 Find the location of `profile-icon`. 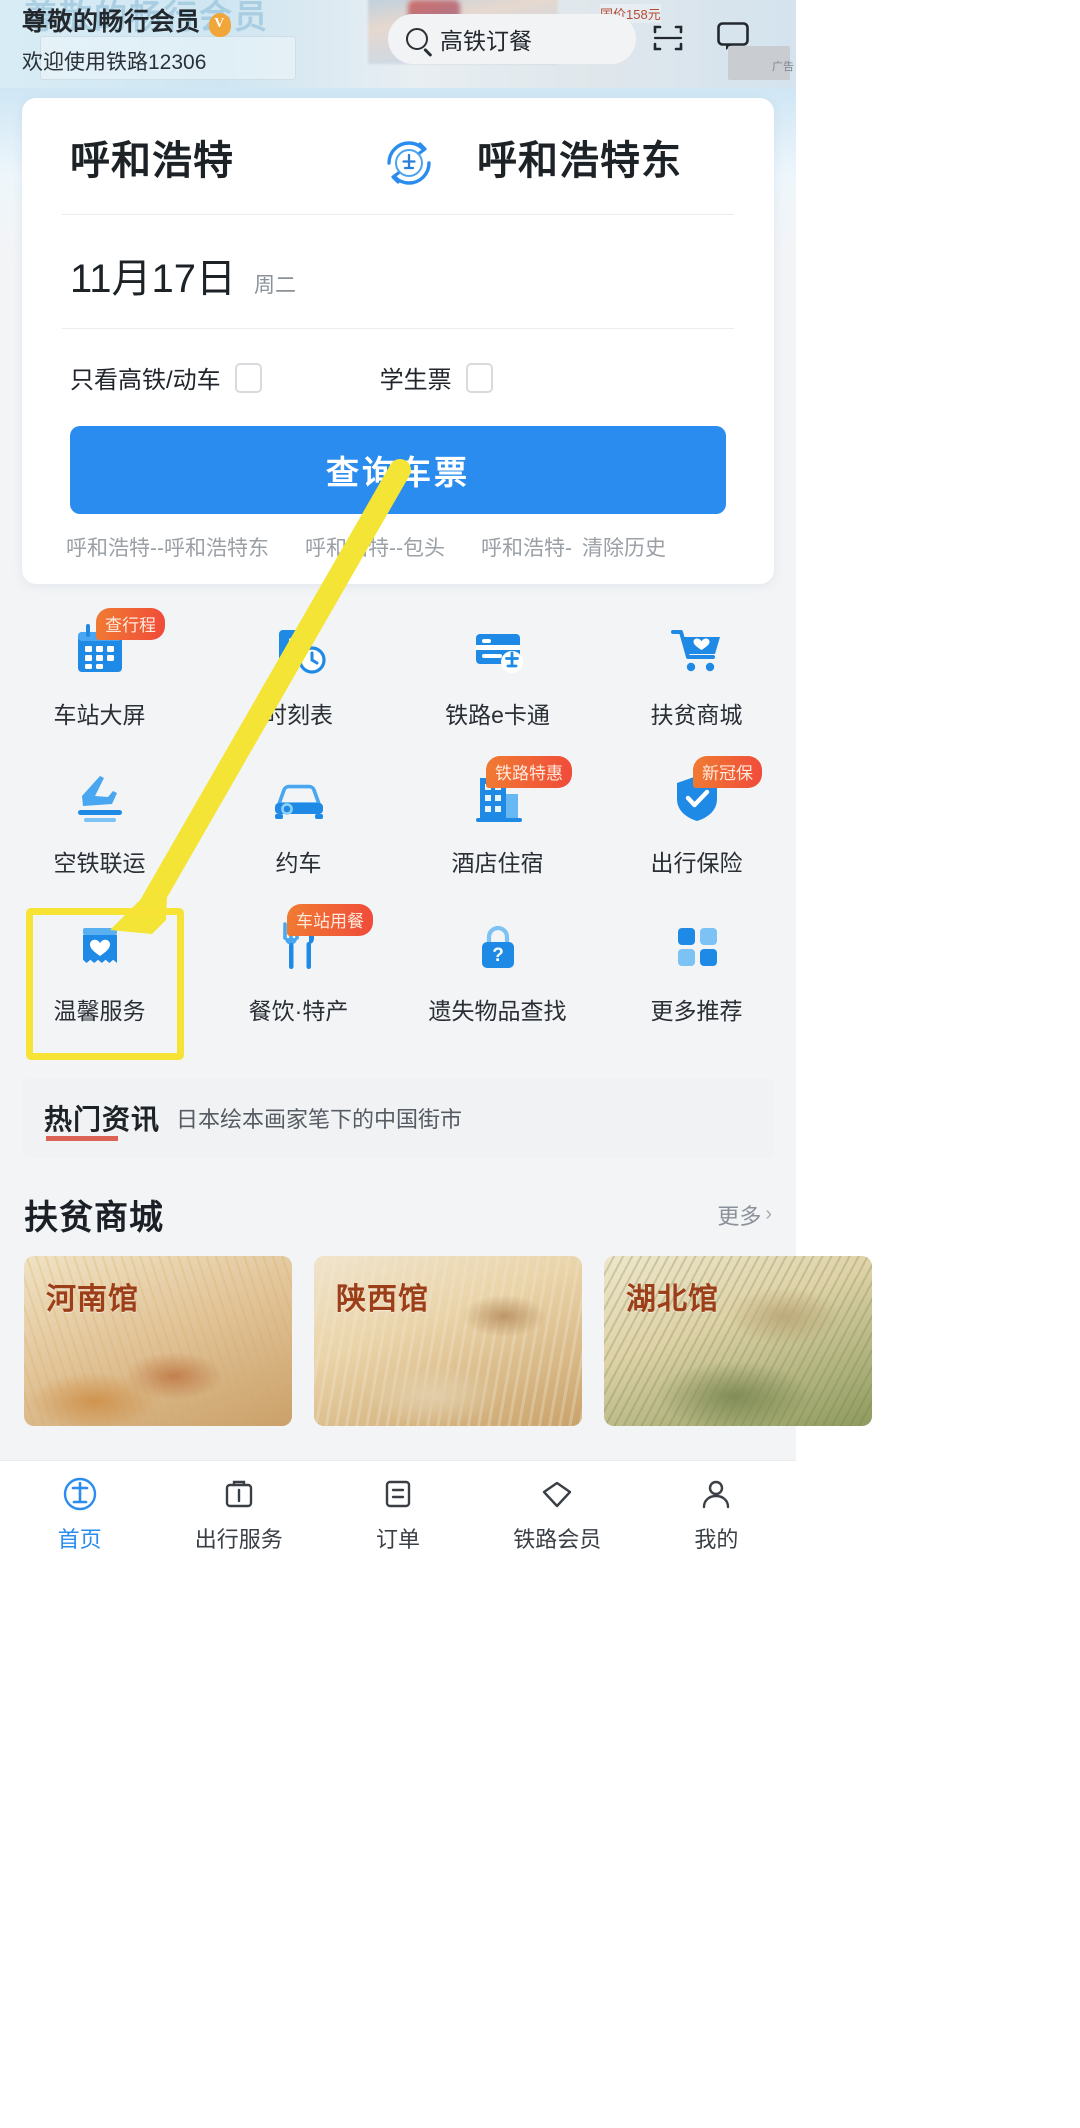

profile-icon is located at coordinates (716, 1494).